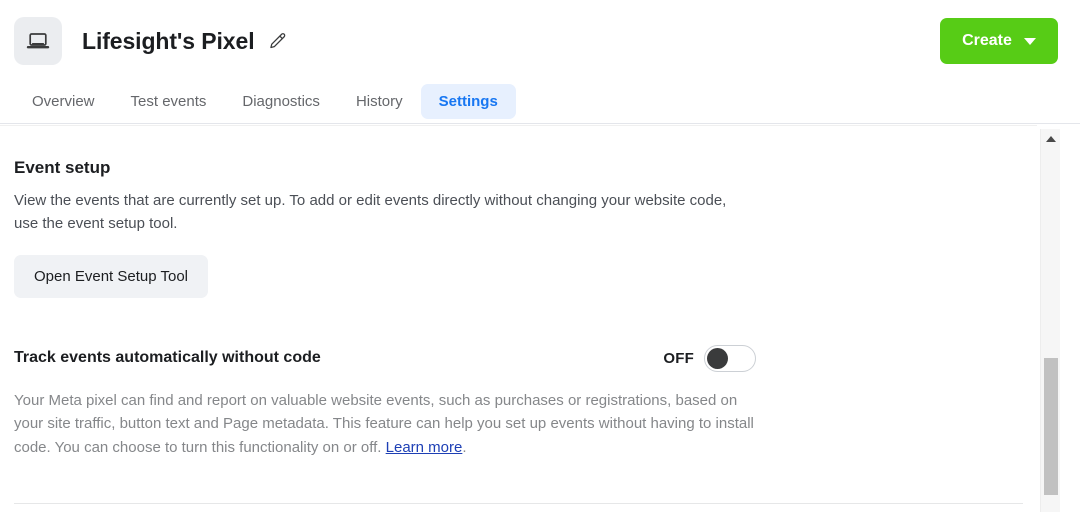 Image resolution: width=1080 pixels, height=512 pixels. I want to click on tab-test-events: Test events, so click(169, 101).